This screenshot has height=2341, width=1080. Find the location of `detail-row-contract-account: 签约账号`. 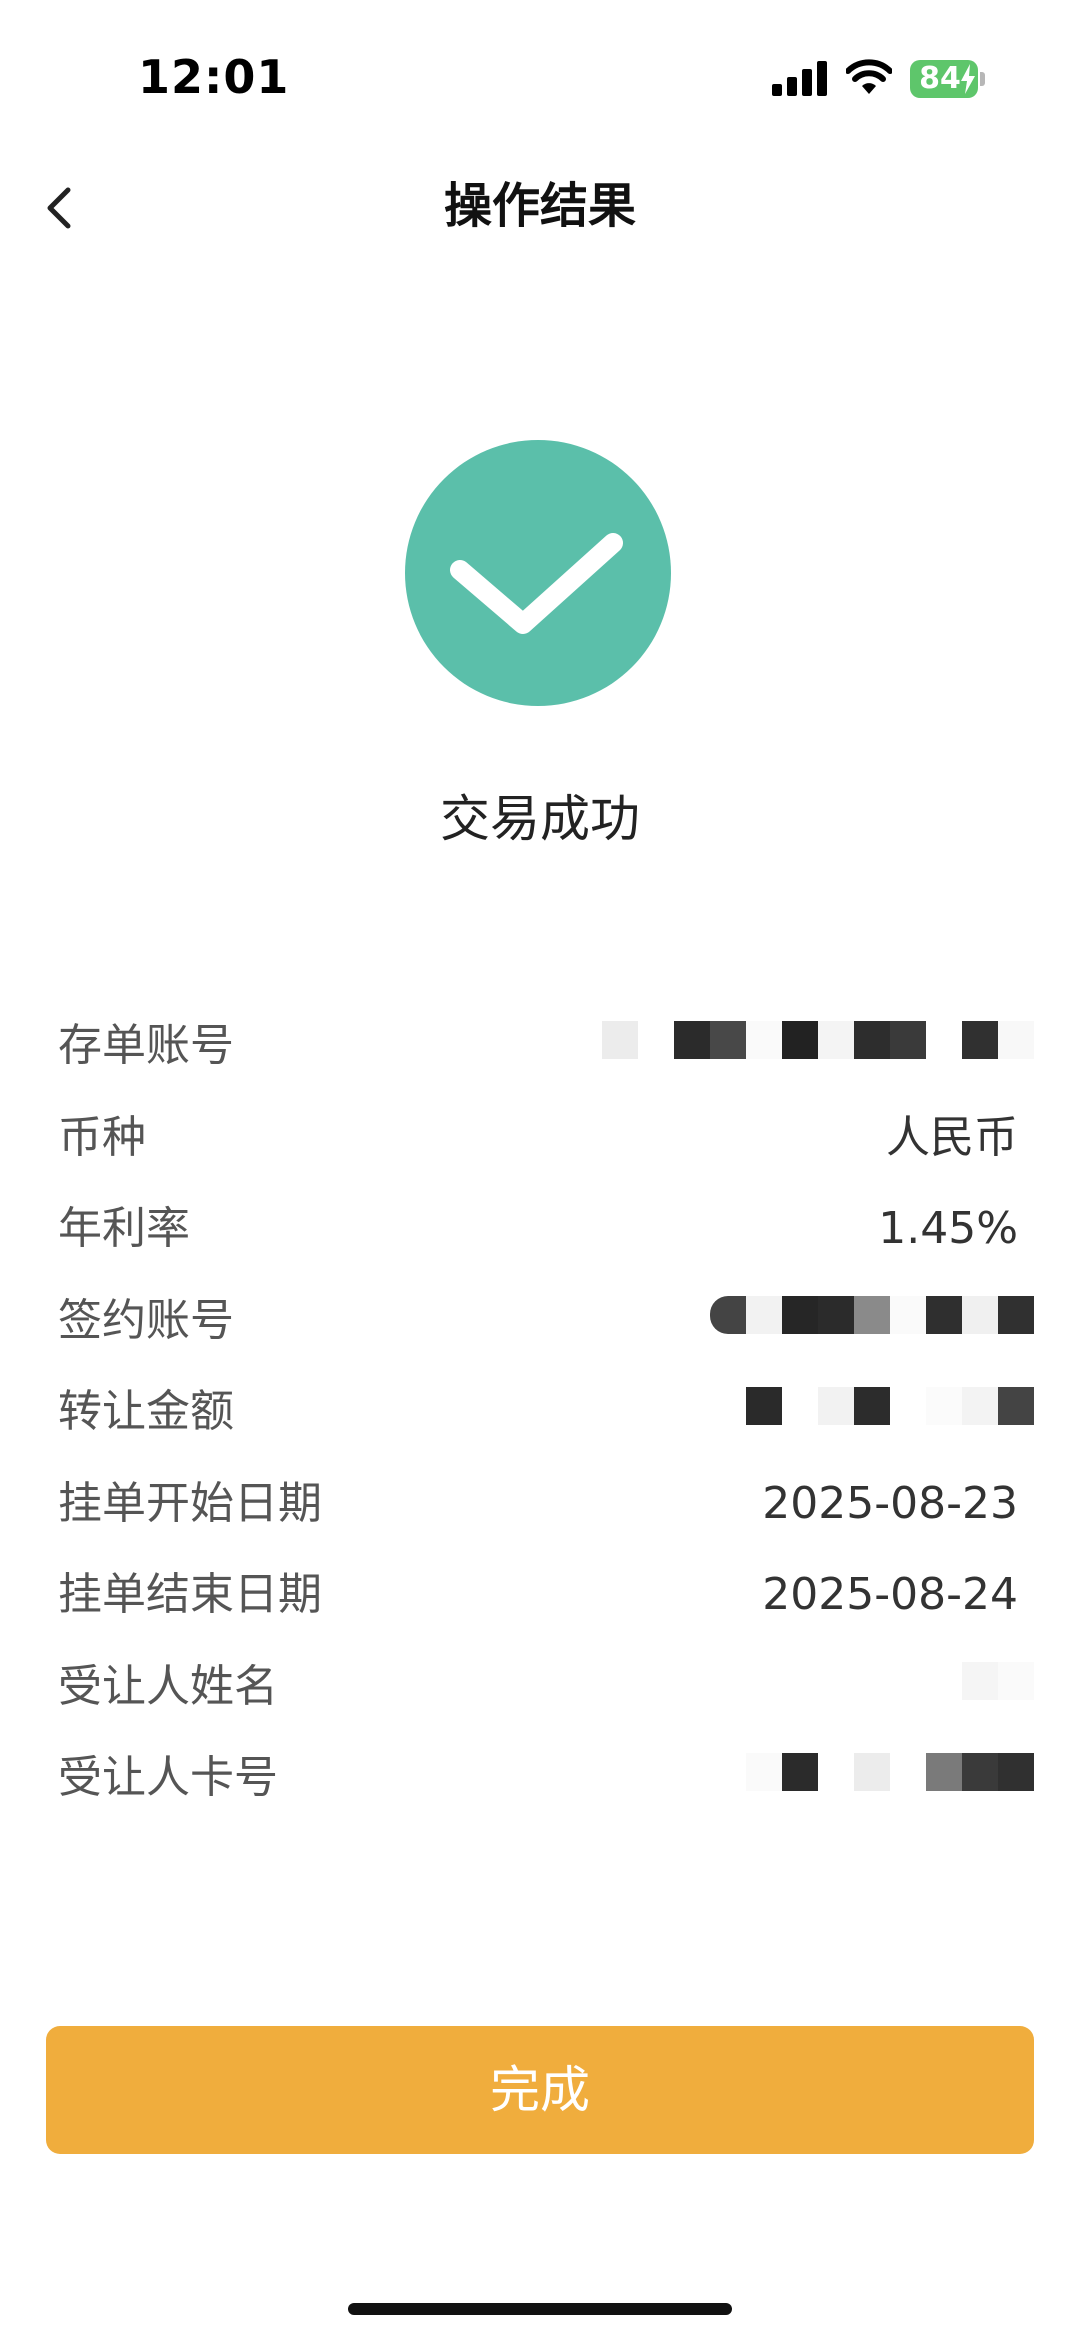

detail-row-contract-account: 签约账号 is located at coordinates (540, 1325).